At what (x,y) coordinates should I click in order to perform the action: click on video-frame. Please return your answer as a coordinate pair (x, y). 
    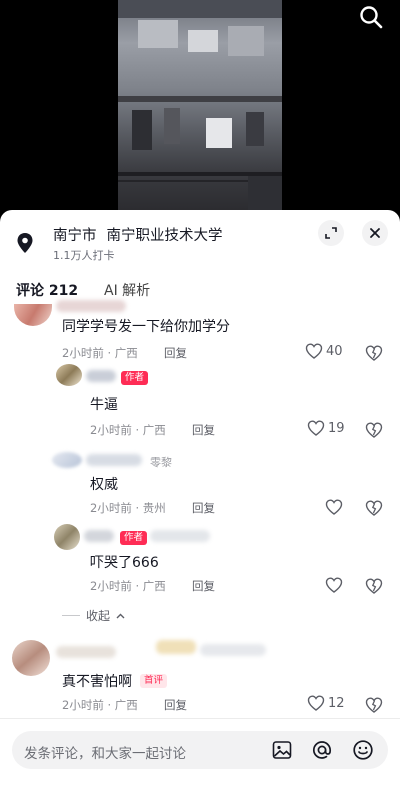
    Looking at the image, I should click on (200, 107).